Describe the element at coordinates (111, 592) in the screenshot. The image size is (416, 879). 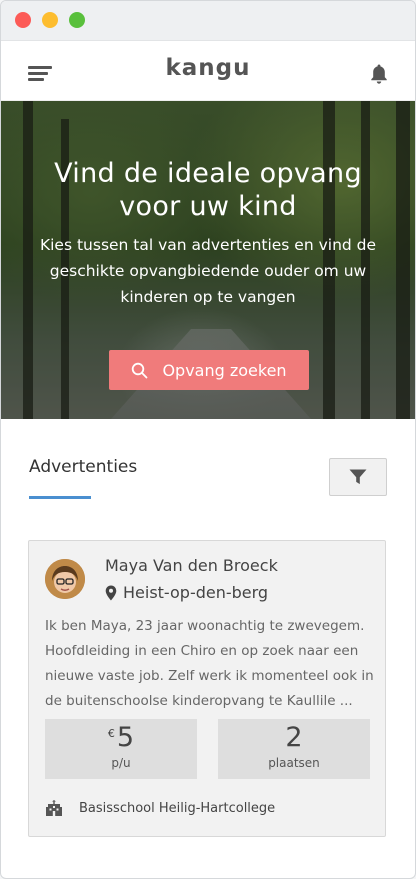
I see `map-pin-icon` at that location.